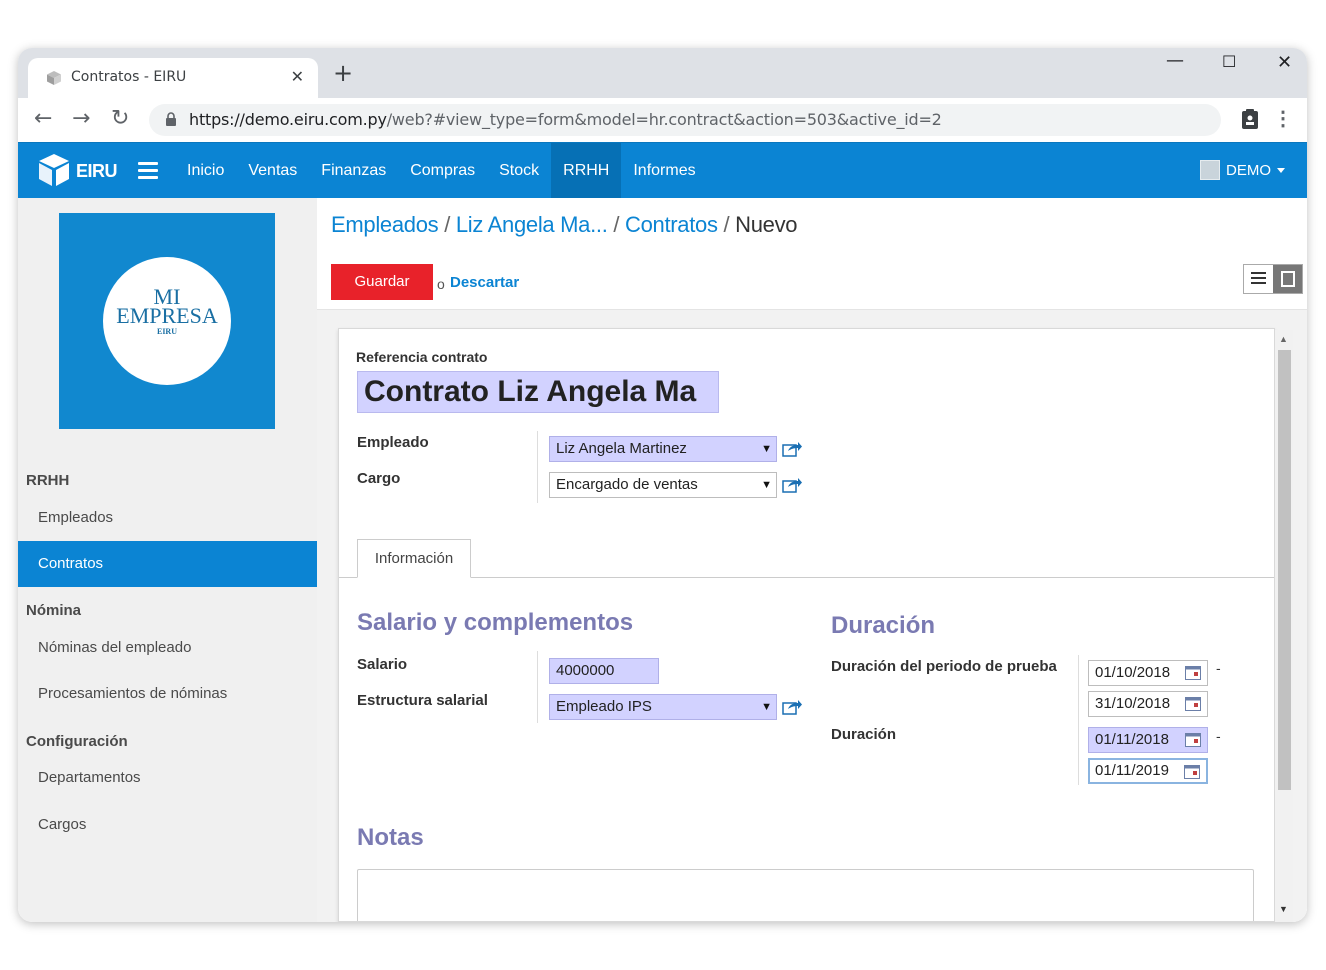 Image resolution: width=1326 pixels, height=970 pixels. Describe the element at coordinates (1250, 119) in the screenshot. I see `clipboard-extension-icon` at that location.